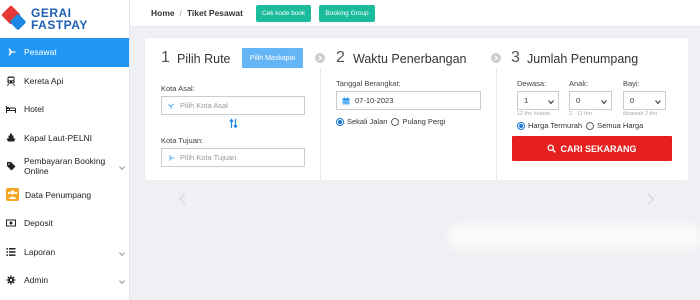  Describe the element at coordinates (11, 166) in the screenshot. I see `tag-icon` at that location.